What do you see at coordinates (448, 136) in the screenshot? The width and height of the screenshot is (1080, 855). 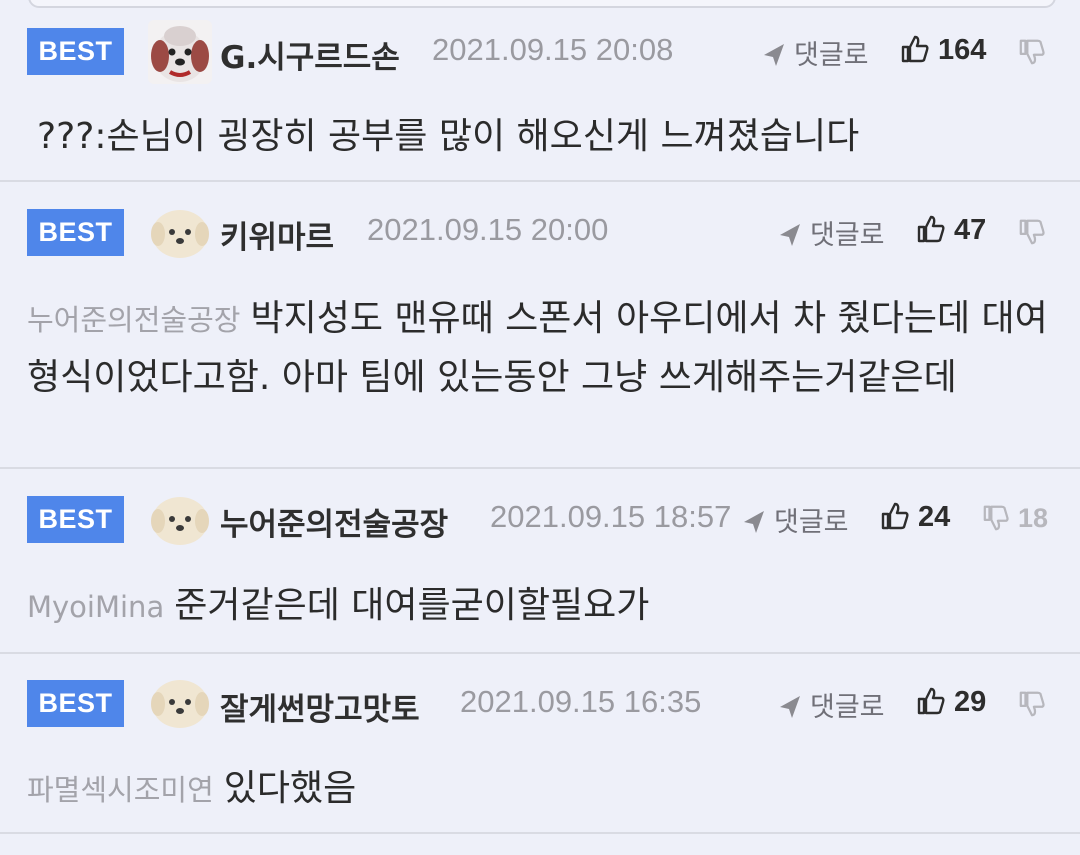 I see `comment-text: ???:손님이 굉장히 공부를 많이 해오신게 느껴졌습니다` at bounding box center [448, 136].